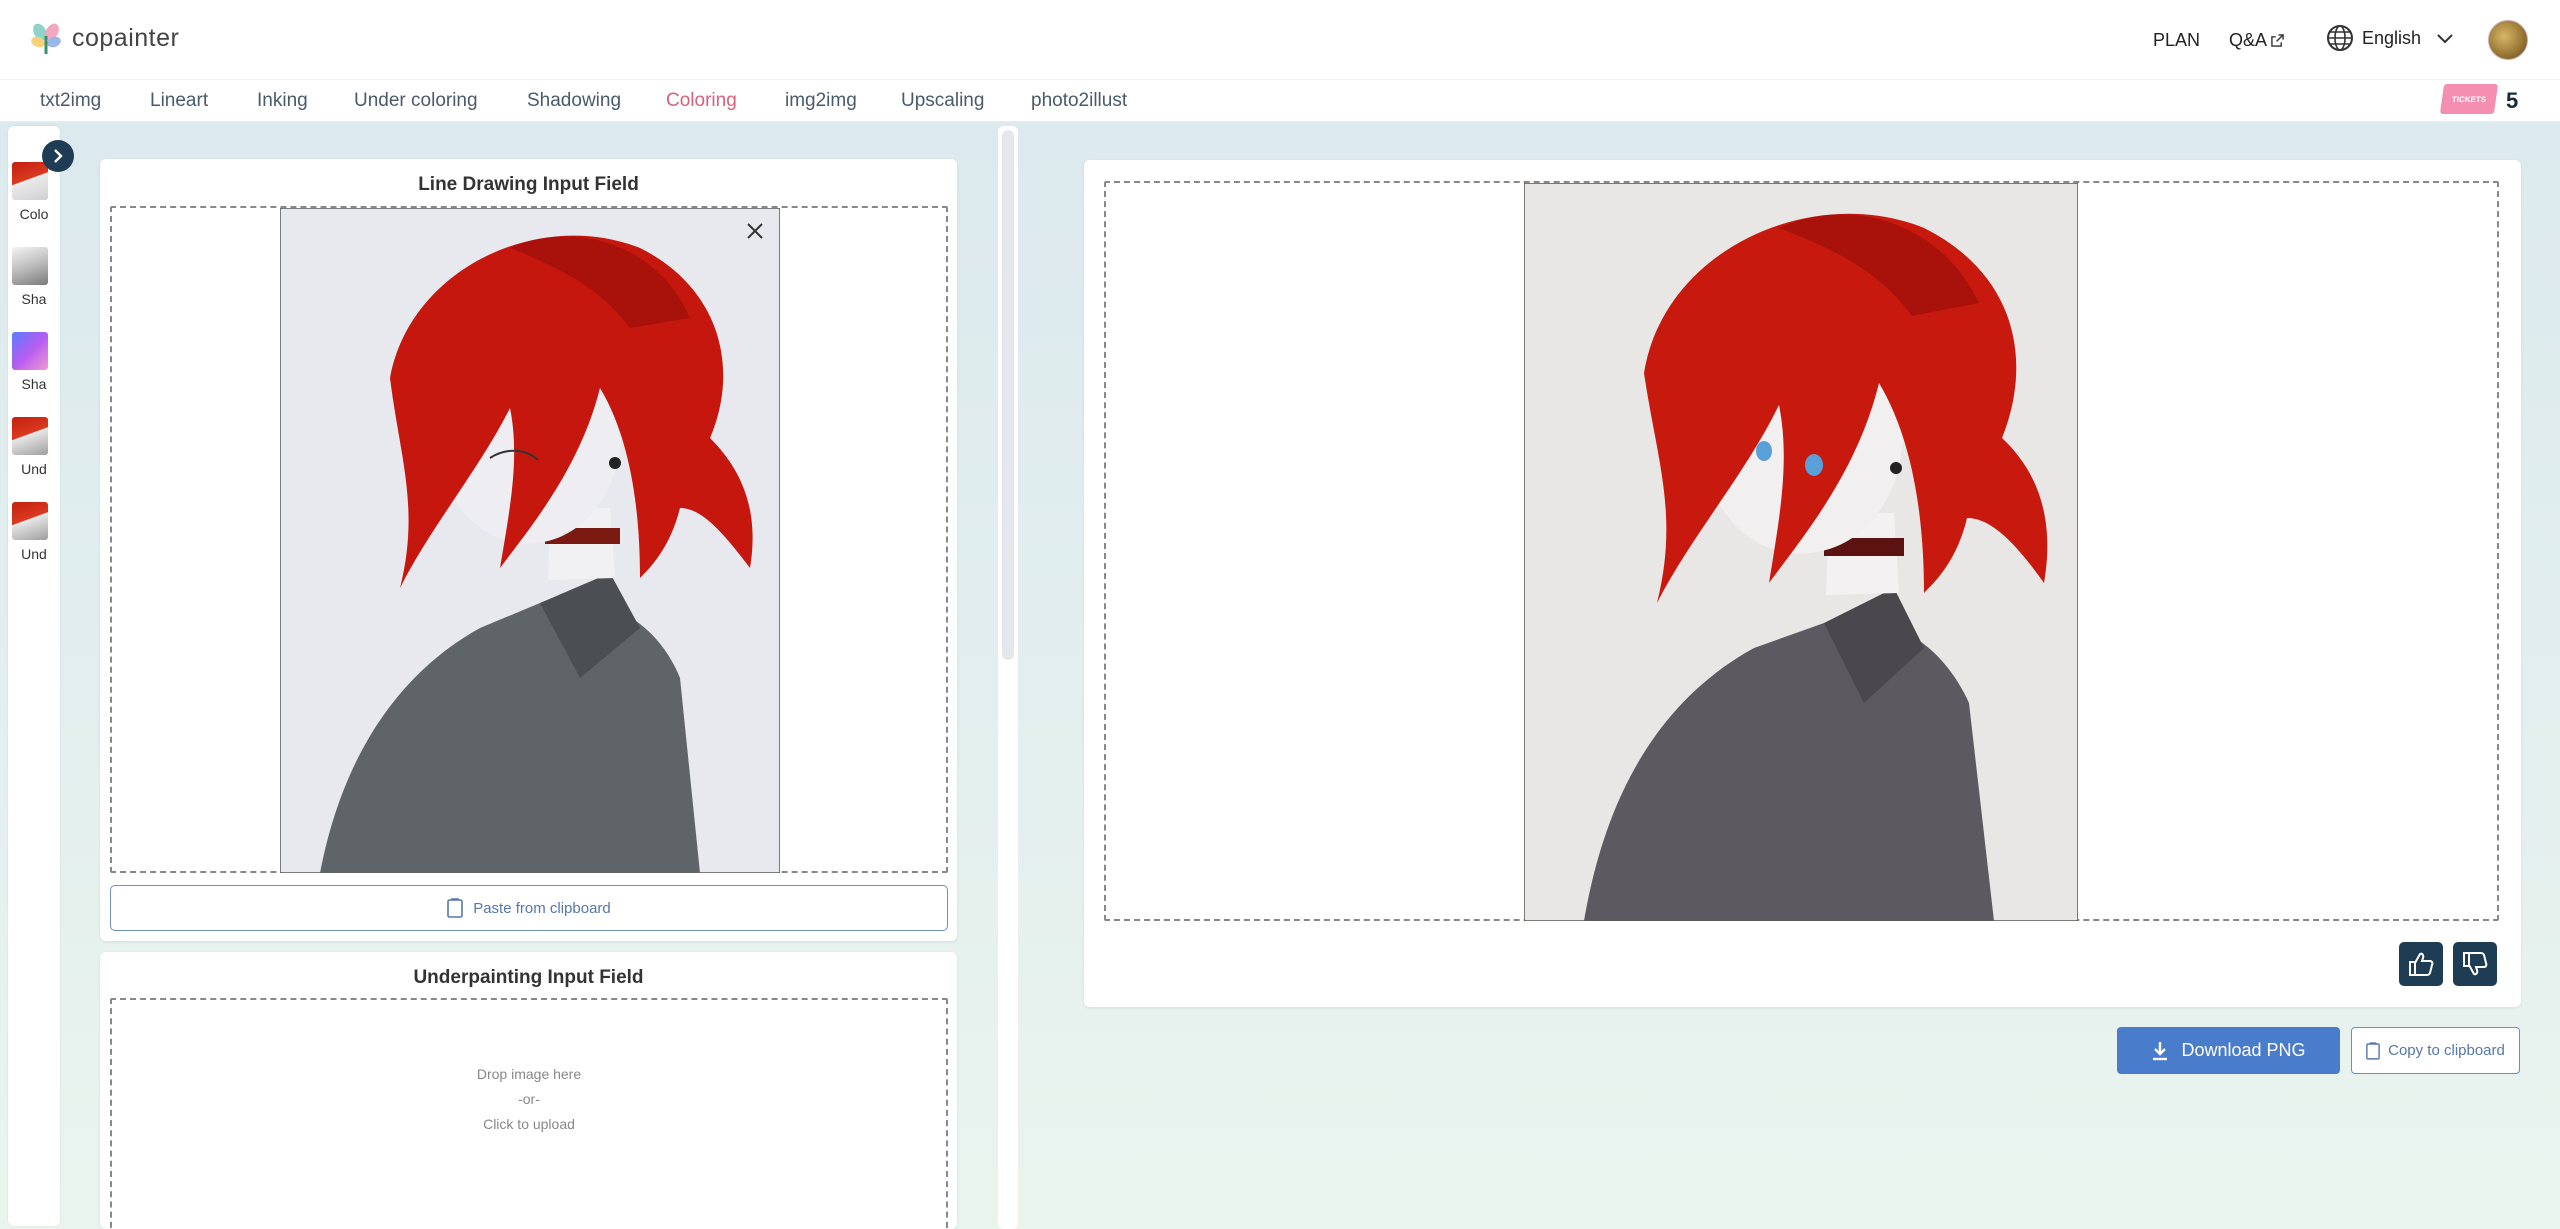 The image size is (2560, 1229). I want to click on close-icon, so click(755, 231).